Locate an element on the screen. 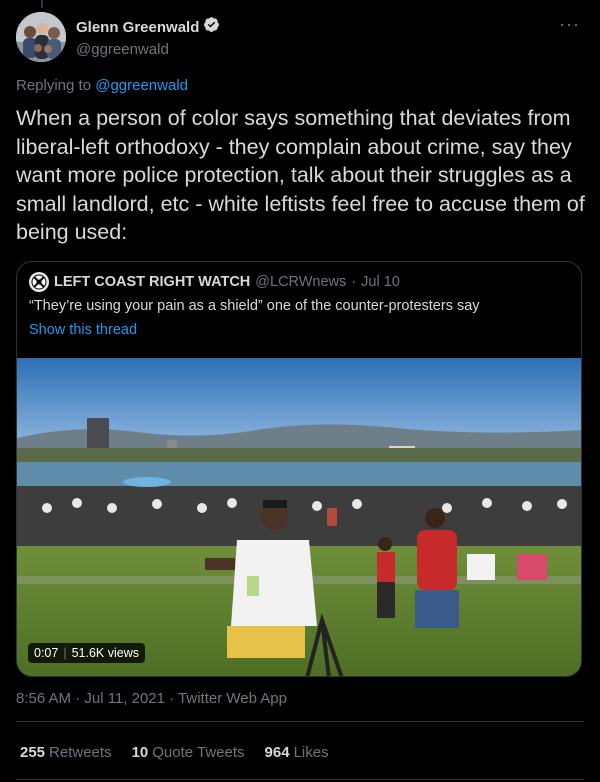 This screenshot has width=600, height=782. video-info-badge: 0:07 | 51.6K views is located at coordinates (86, 653).